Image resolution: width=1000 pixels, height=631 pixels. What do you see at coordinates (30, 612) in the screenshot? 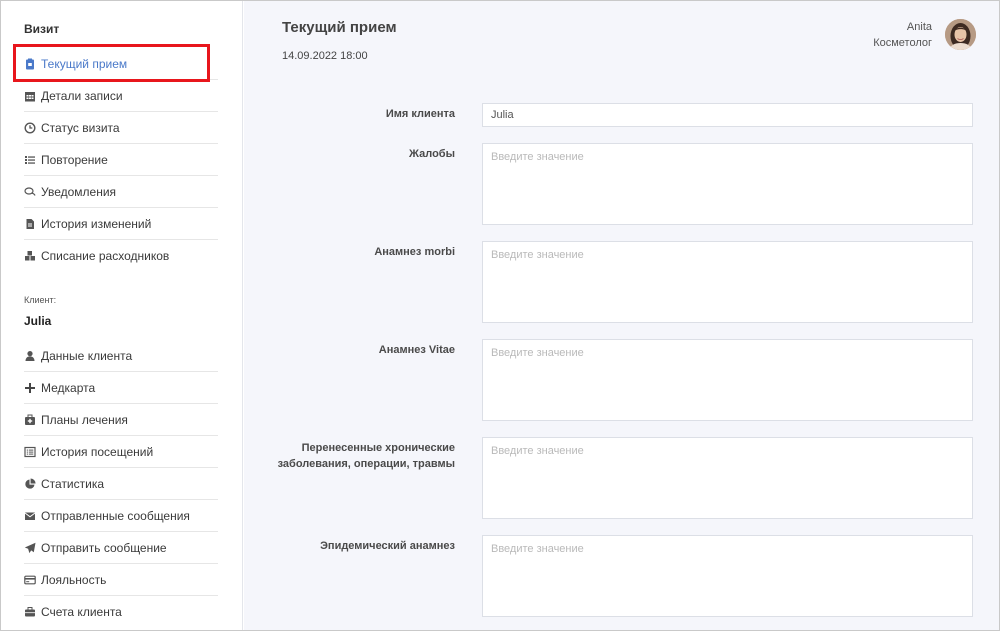
I see `briefcase-icon` at bounding box center [30, 612].